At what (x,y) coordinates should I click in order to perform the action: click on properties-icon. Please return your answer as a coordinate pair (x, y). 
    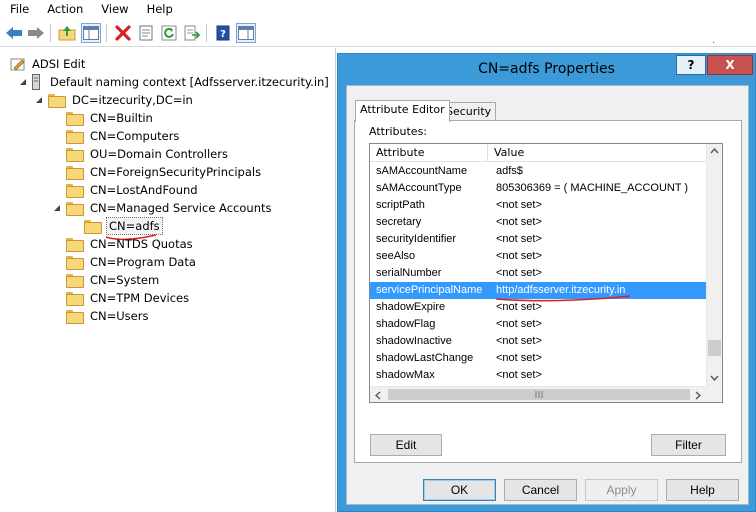
    Looking at the image, I should click on (146, 33).